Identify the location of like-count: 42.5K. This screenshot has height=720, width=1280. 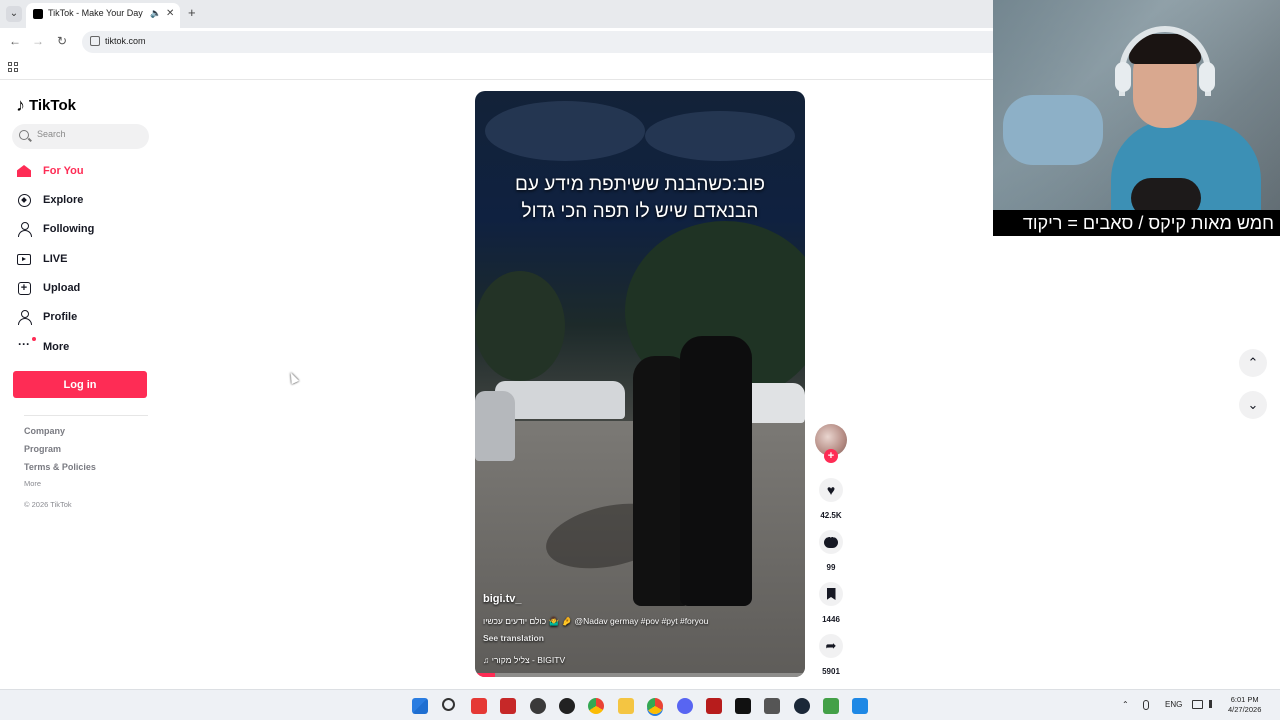
(831, 515).